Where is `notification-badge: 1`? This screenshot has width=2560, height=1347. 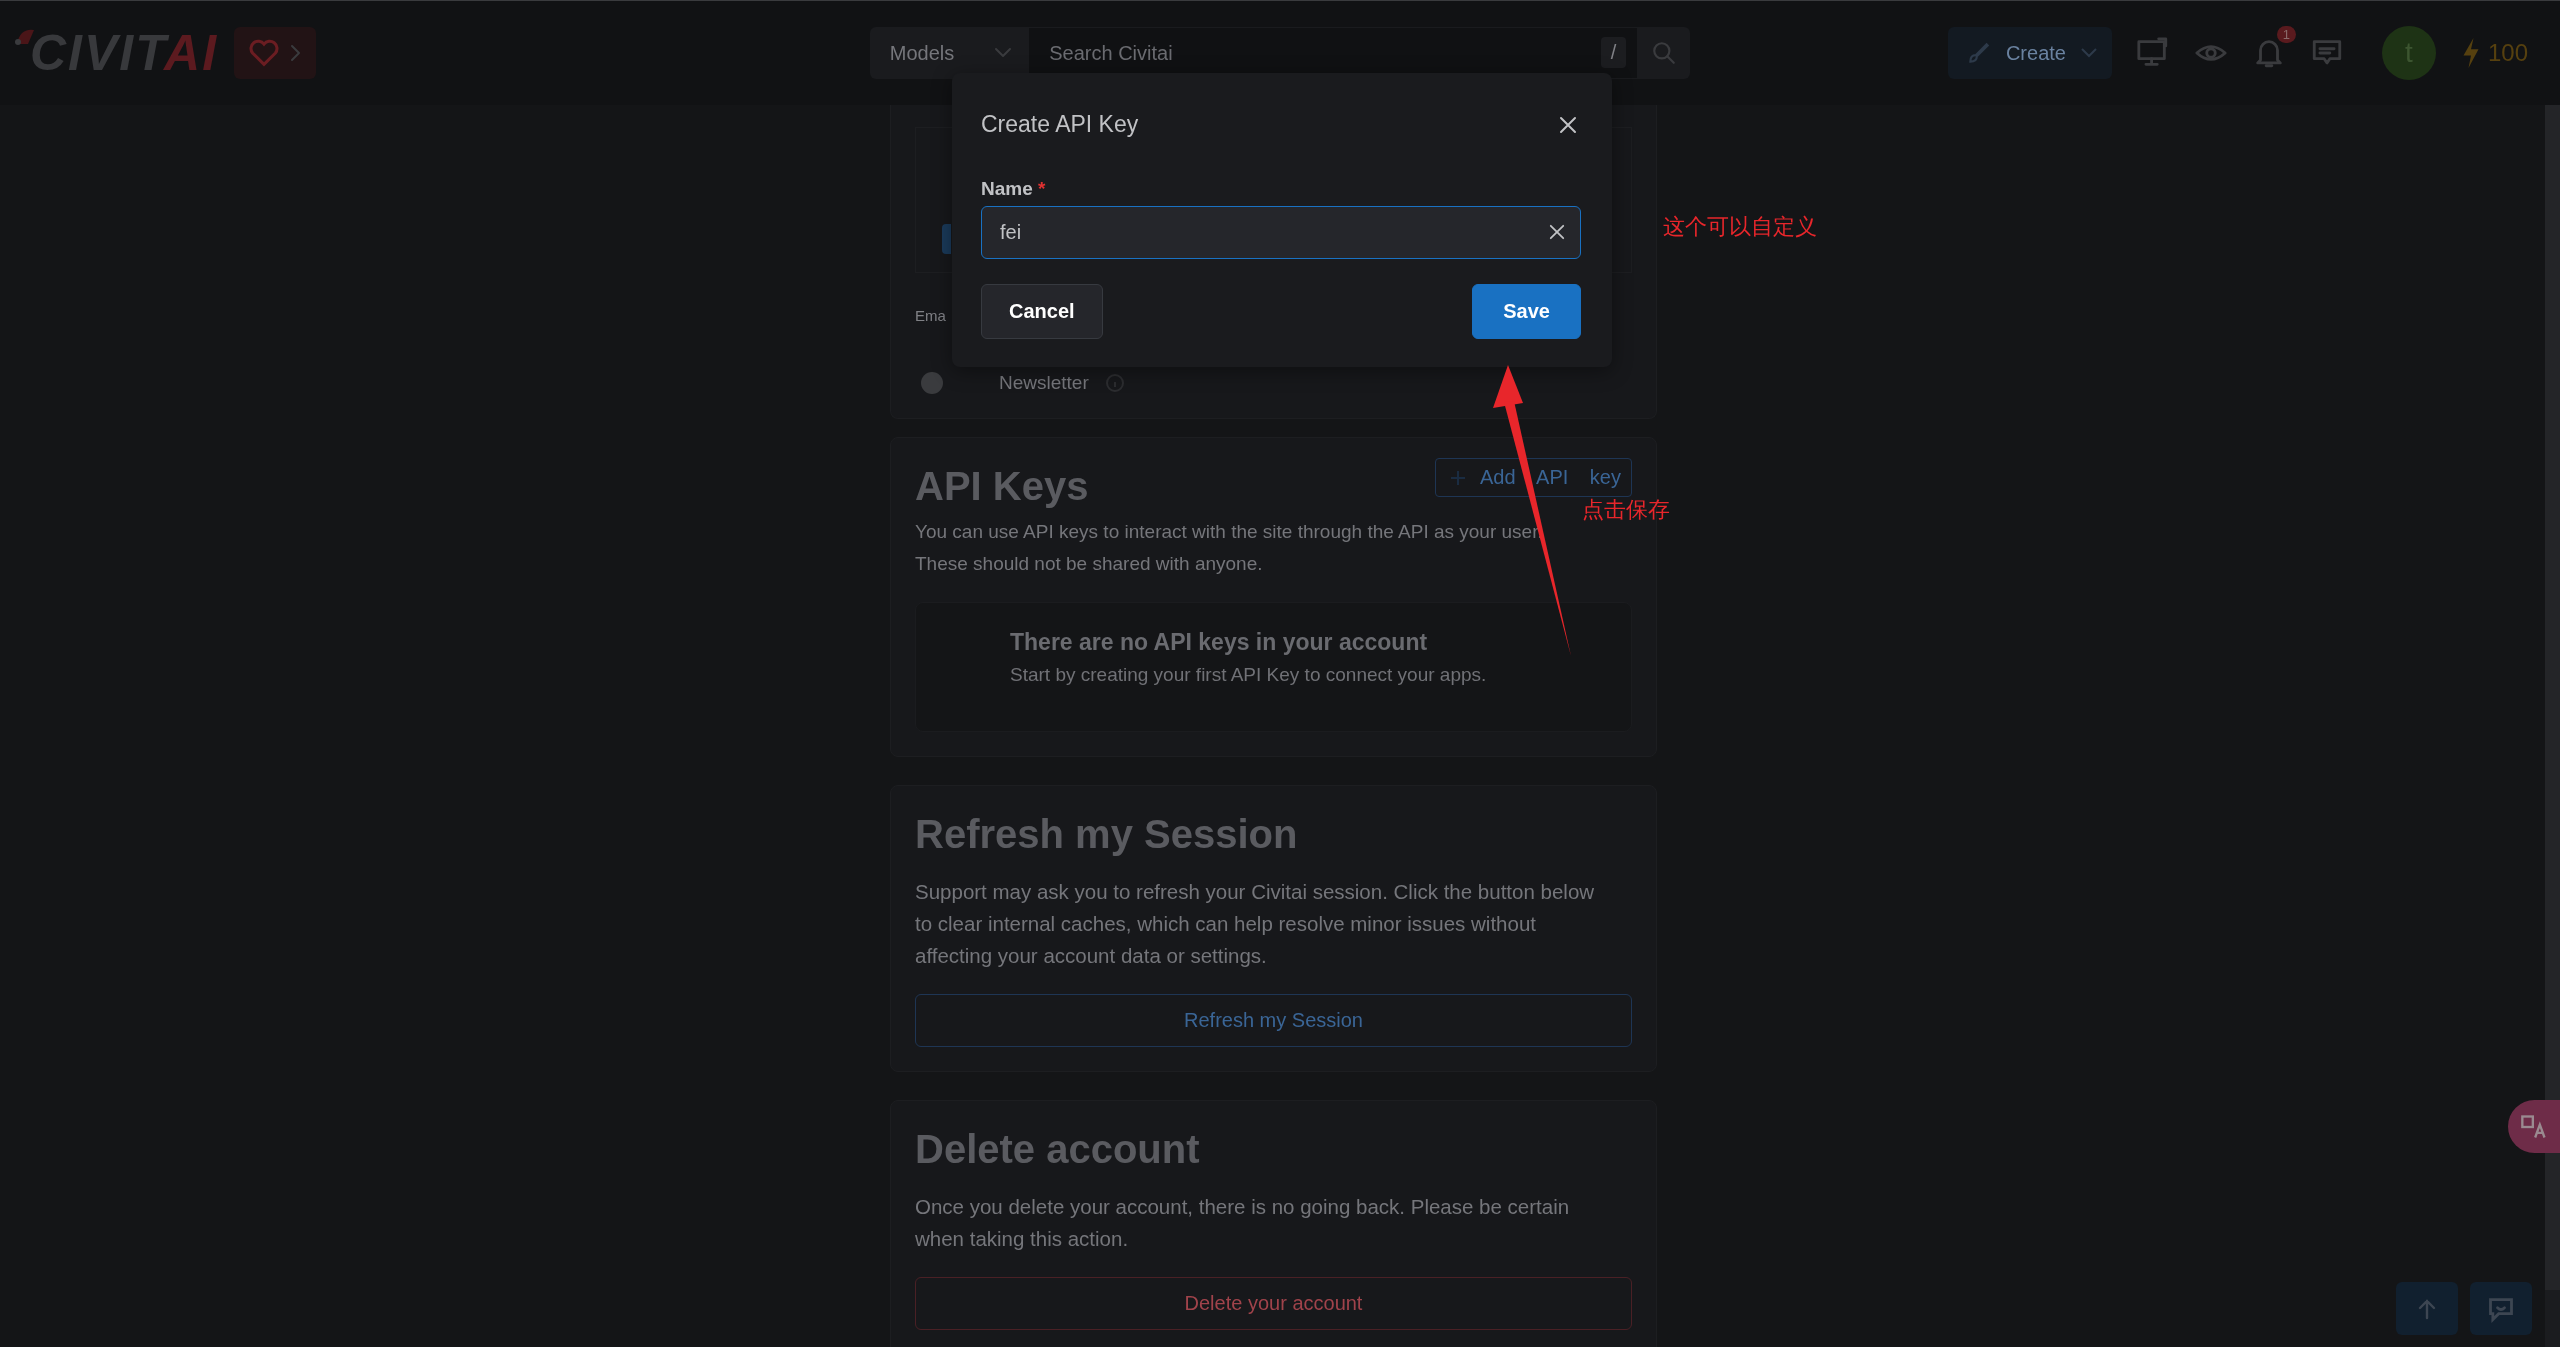 notification-badge: 1 is located at coordinates (2286, 34).